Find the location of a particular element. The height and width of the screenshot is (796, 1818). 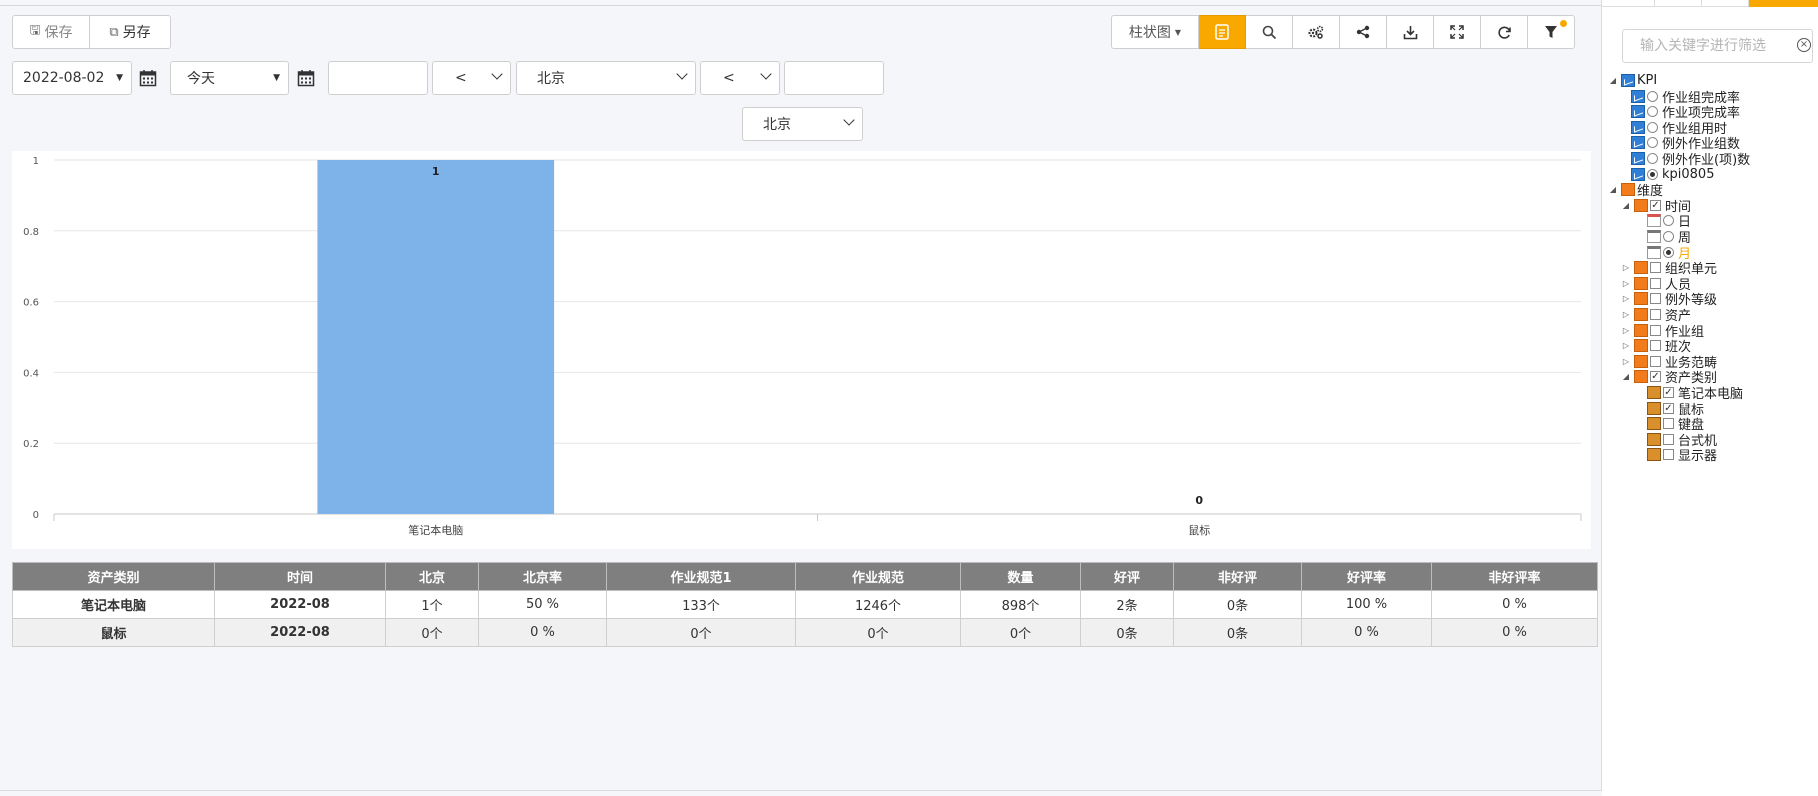

clear-icon: × is located at coordinates (1804, 45).